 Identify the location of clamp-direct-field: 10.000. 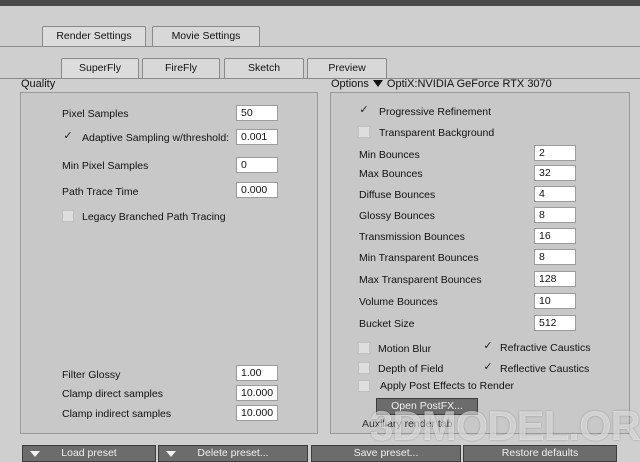
(257, 393).